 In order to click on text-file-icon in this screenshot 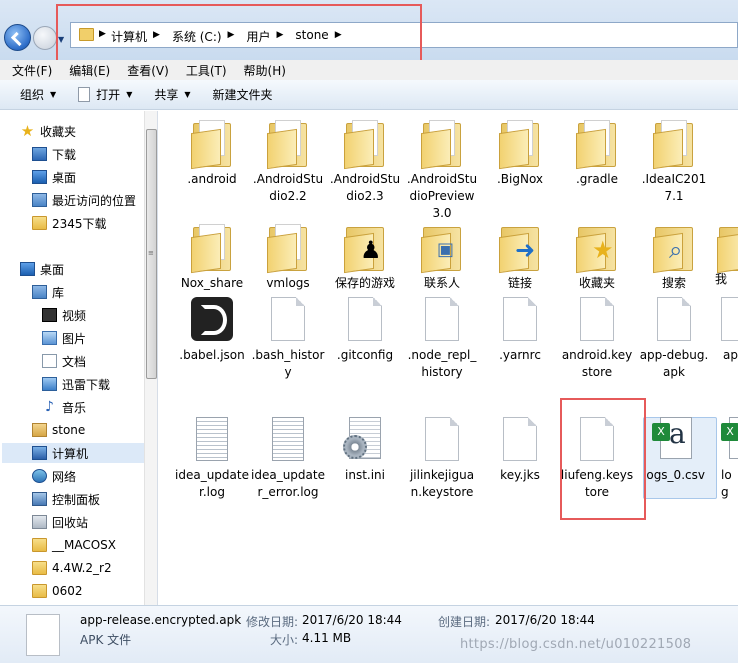, I will do `click(288, 439)`.